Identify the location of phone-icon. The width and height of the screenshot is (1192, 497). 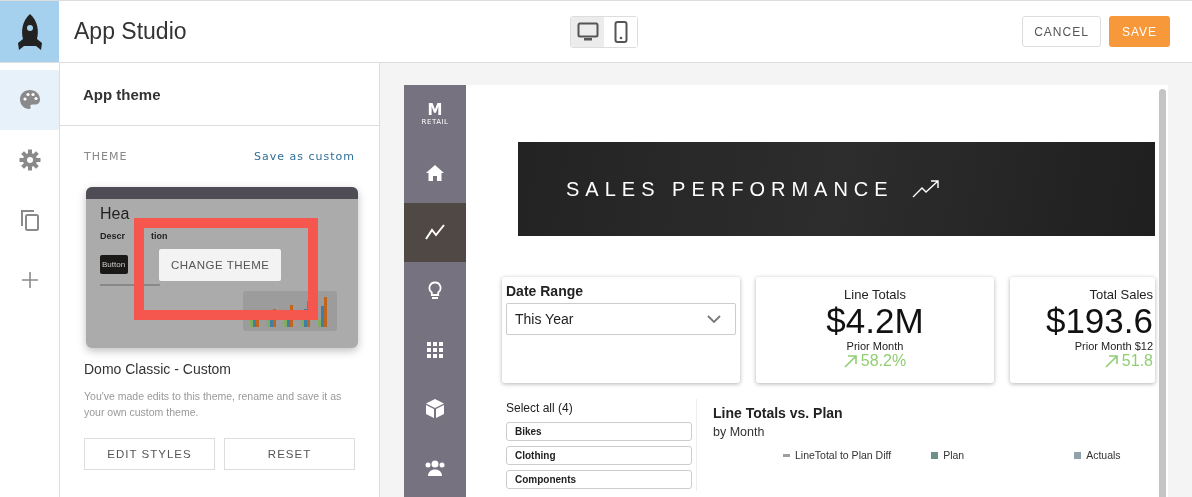
(620, 32).